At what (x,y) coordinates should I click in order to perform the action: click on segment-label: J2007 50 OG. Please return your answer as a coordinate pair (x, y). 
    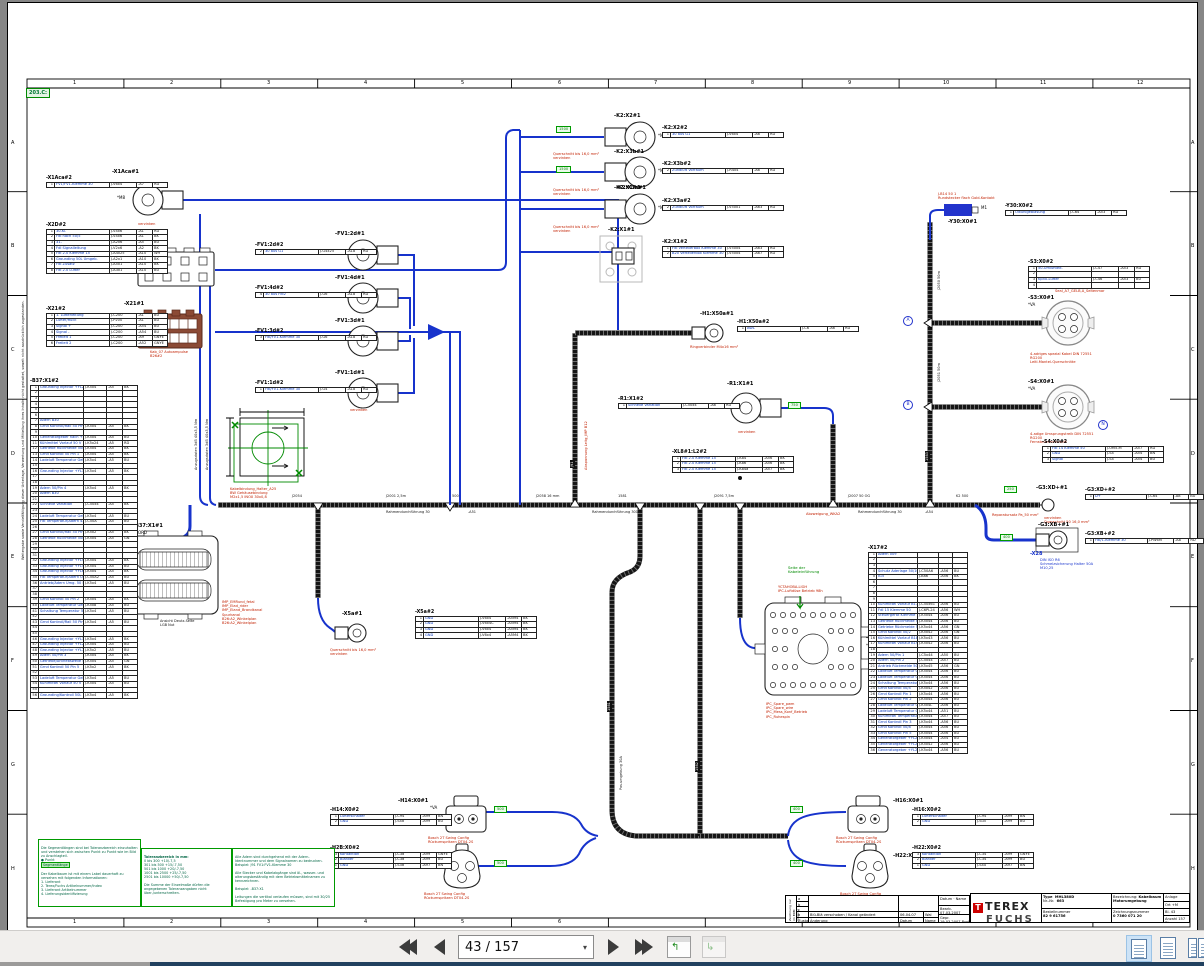
    Looking at the image, I should click on (859, 496).